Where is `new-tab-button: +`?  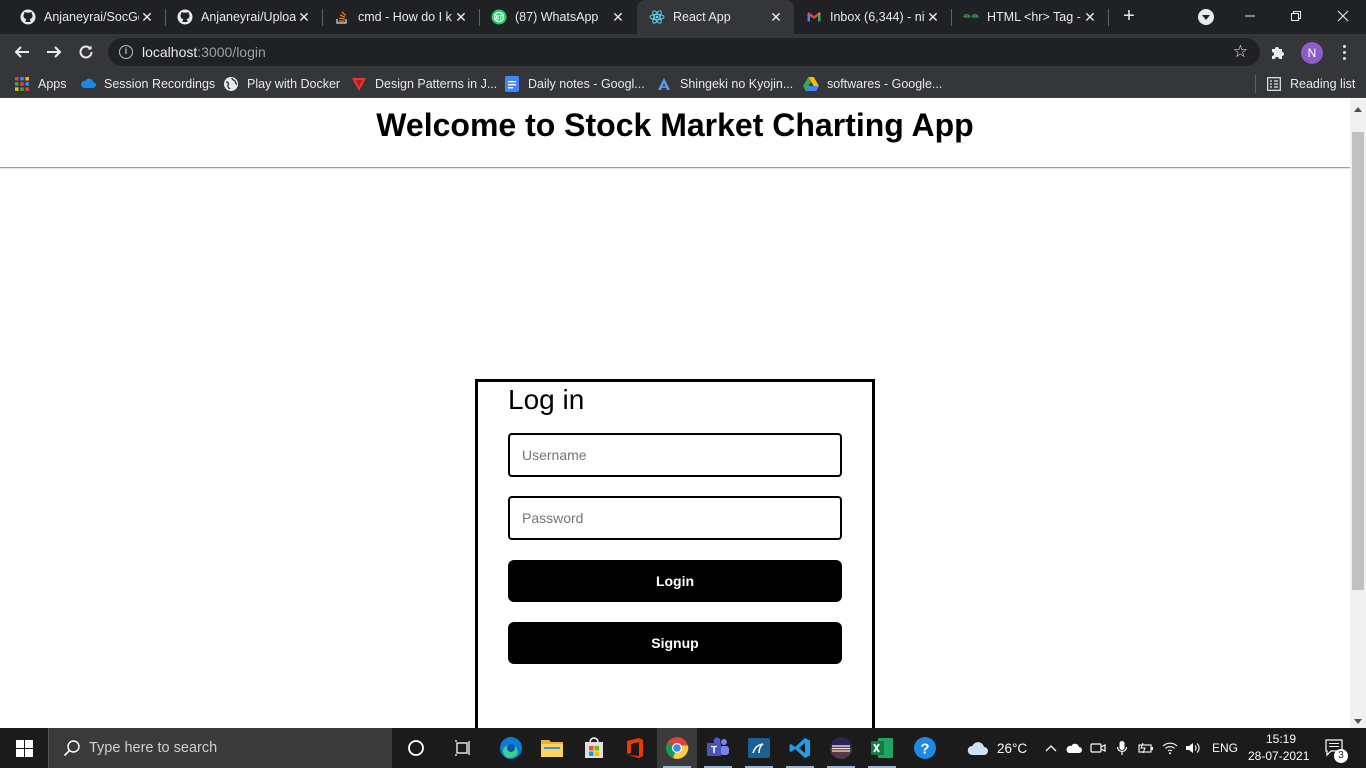
new-tab-button: + is located at coordinates (1129, 16).